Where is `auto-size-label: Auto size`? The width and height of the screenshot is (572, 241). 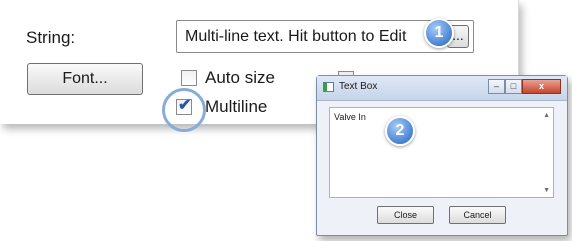 auto-size-label: Auto size is located at coordinates (240, 77).